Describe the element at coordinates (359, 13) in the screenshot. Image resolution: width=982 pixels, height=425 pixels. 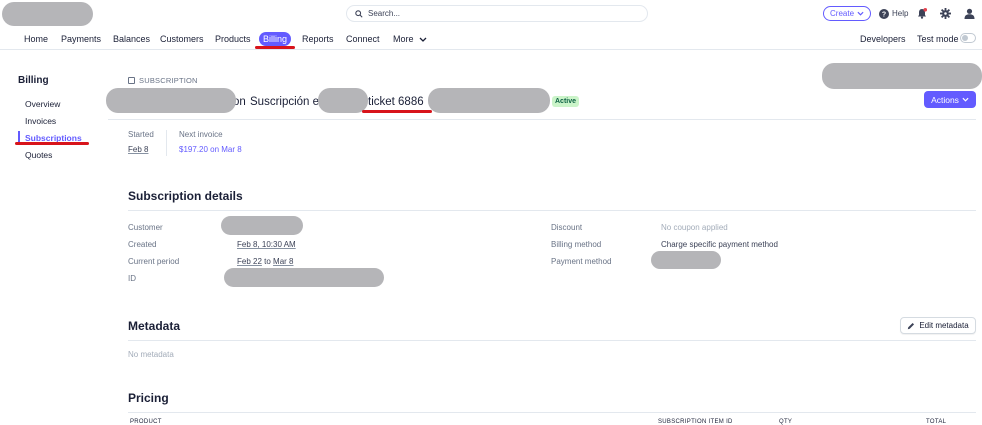
I see `search-icon` at that location.